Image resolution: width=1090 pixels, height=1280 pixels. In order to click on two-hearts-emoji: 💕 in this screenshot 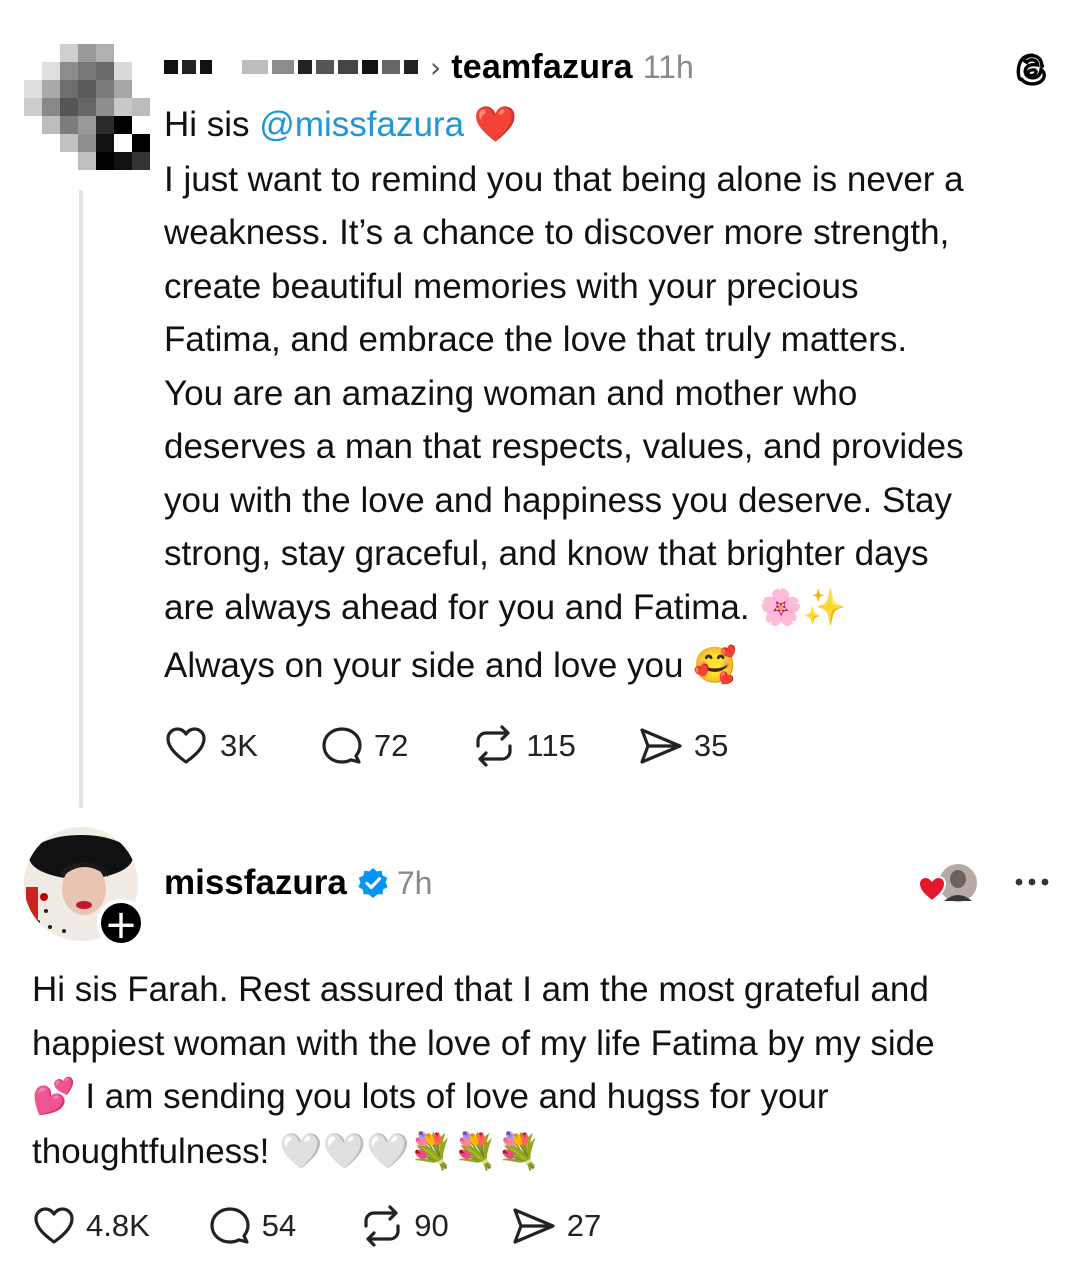, I will do `click(54, 1097)`.